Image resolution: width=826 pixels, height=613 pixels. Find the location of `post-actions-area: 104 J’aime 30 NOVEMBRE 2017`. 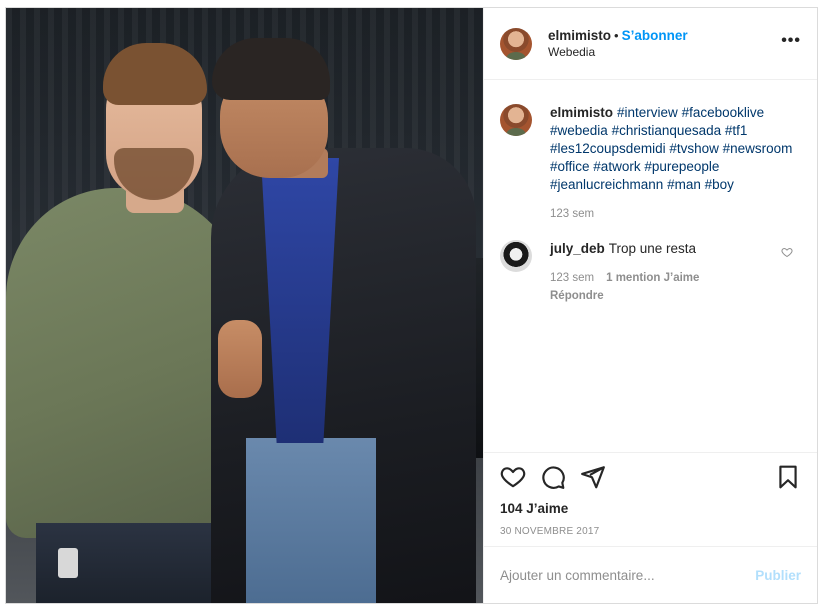

post-actions-area: 104 J’aime 30 NOVEMBRE 2017 is located at coordinates (650, 499).